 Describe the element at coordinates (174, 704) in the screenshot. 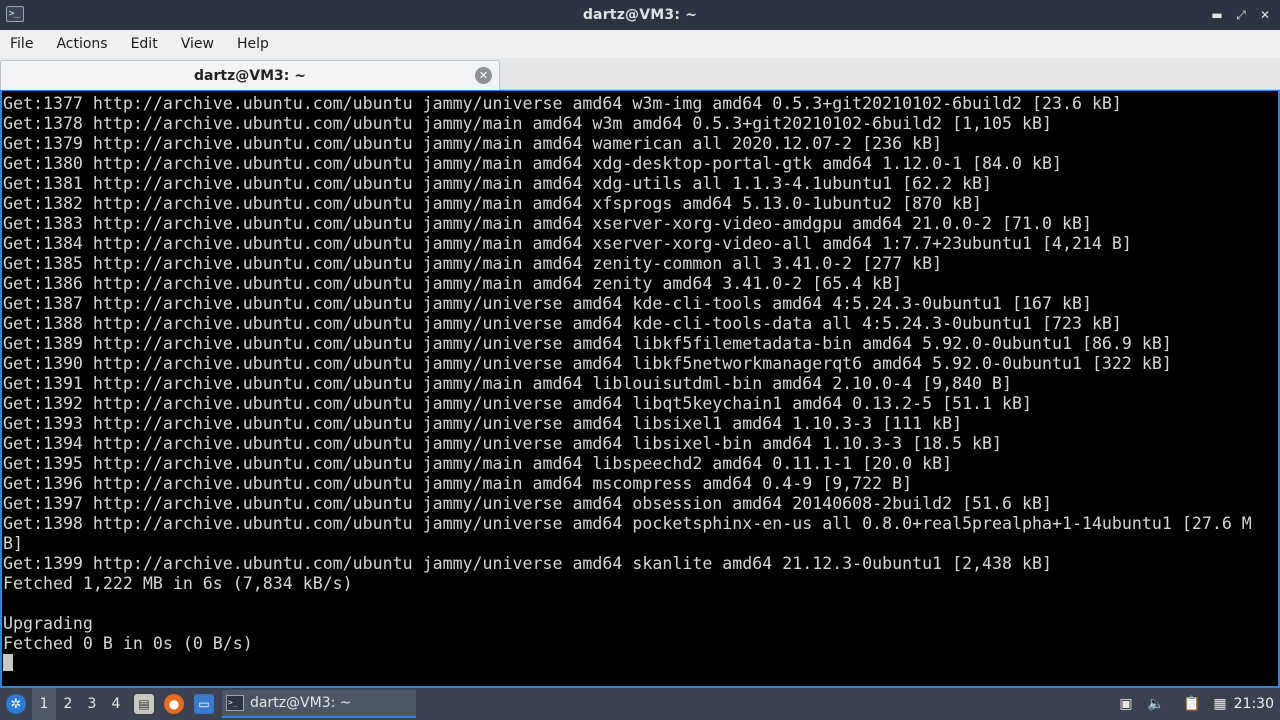

I see `firefox-icon: ●` at that location.